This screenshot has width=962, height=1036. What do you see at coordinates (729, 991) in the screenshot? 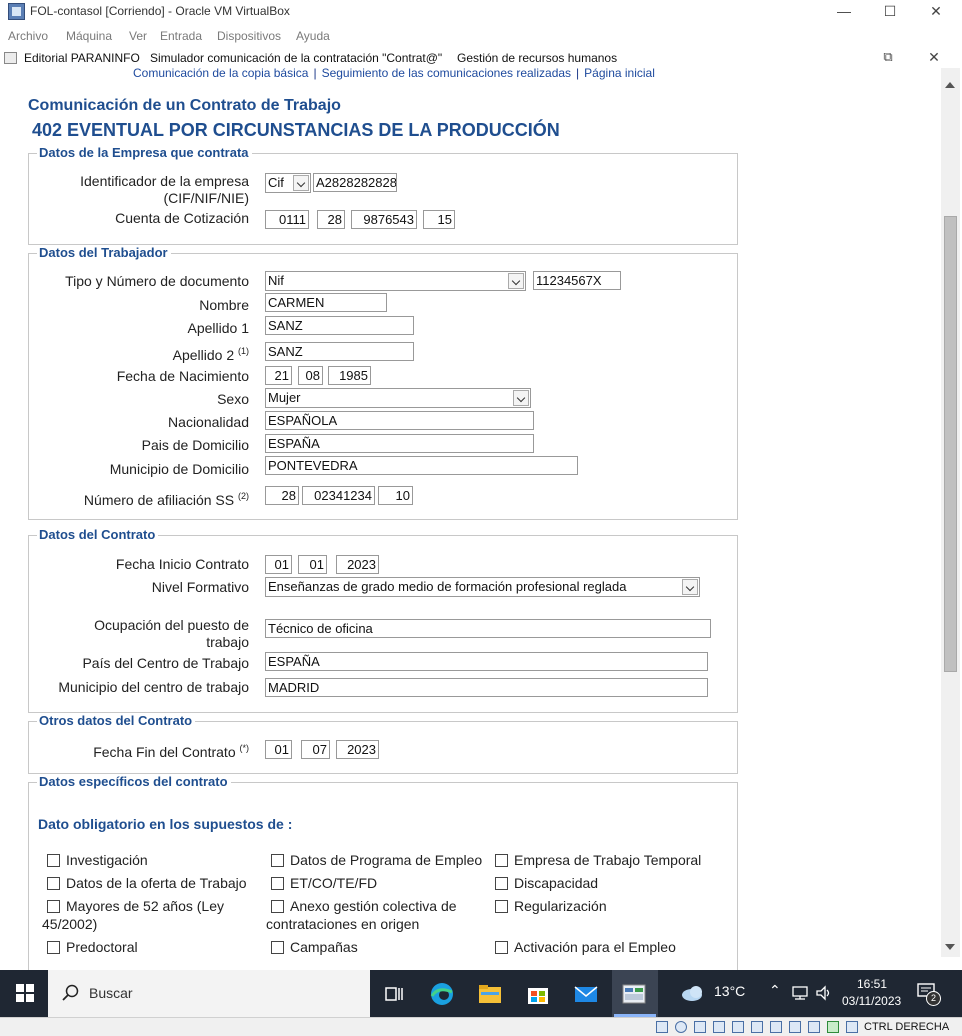
I see `weather-temp: 13°C` at bounding box center [729, 991].